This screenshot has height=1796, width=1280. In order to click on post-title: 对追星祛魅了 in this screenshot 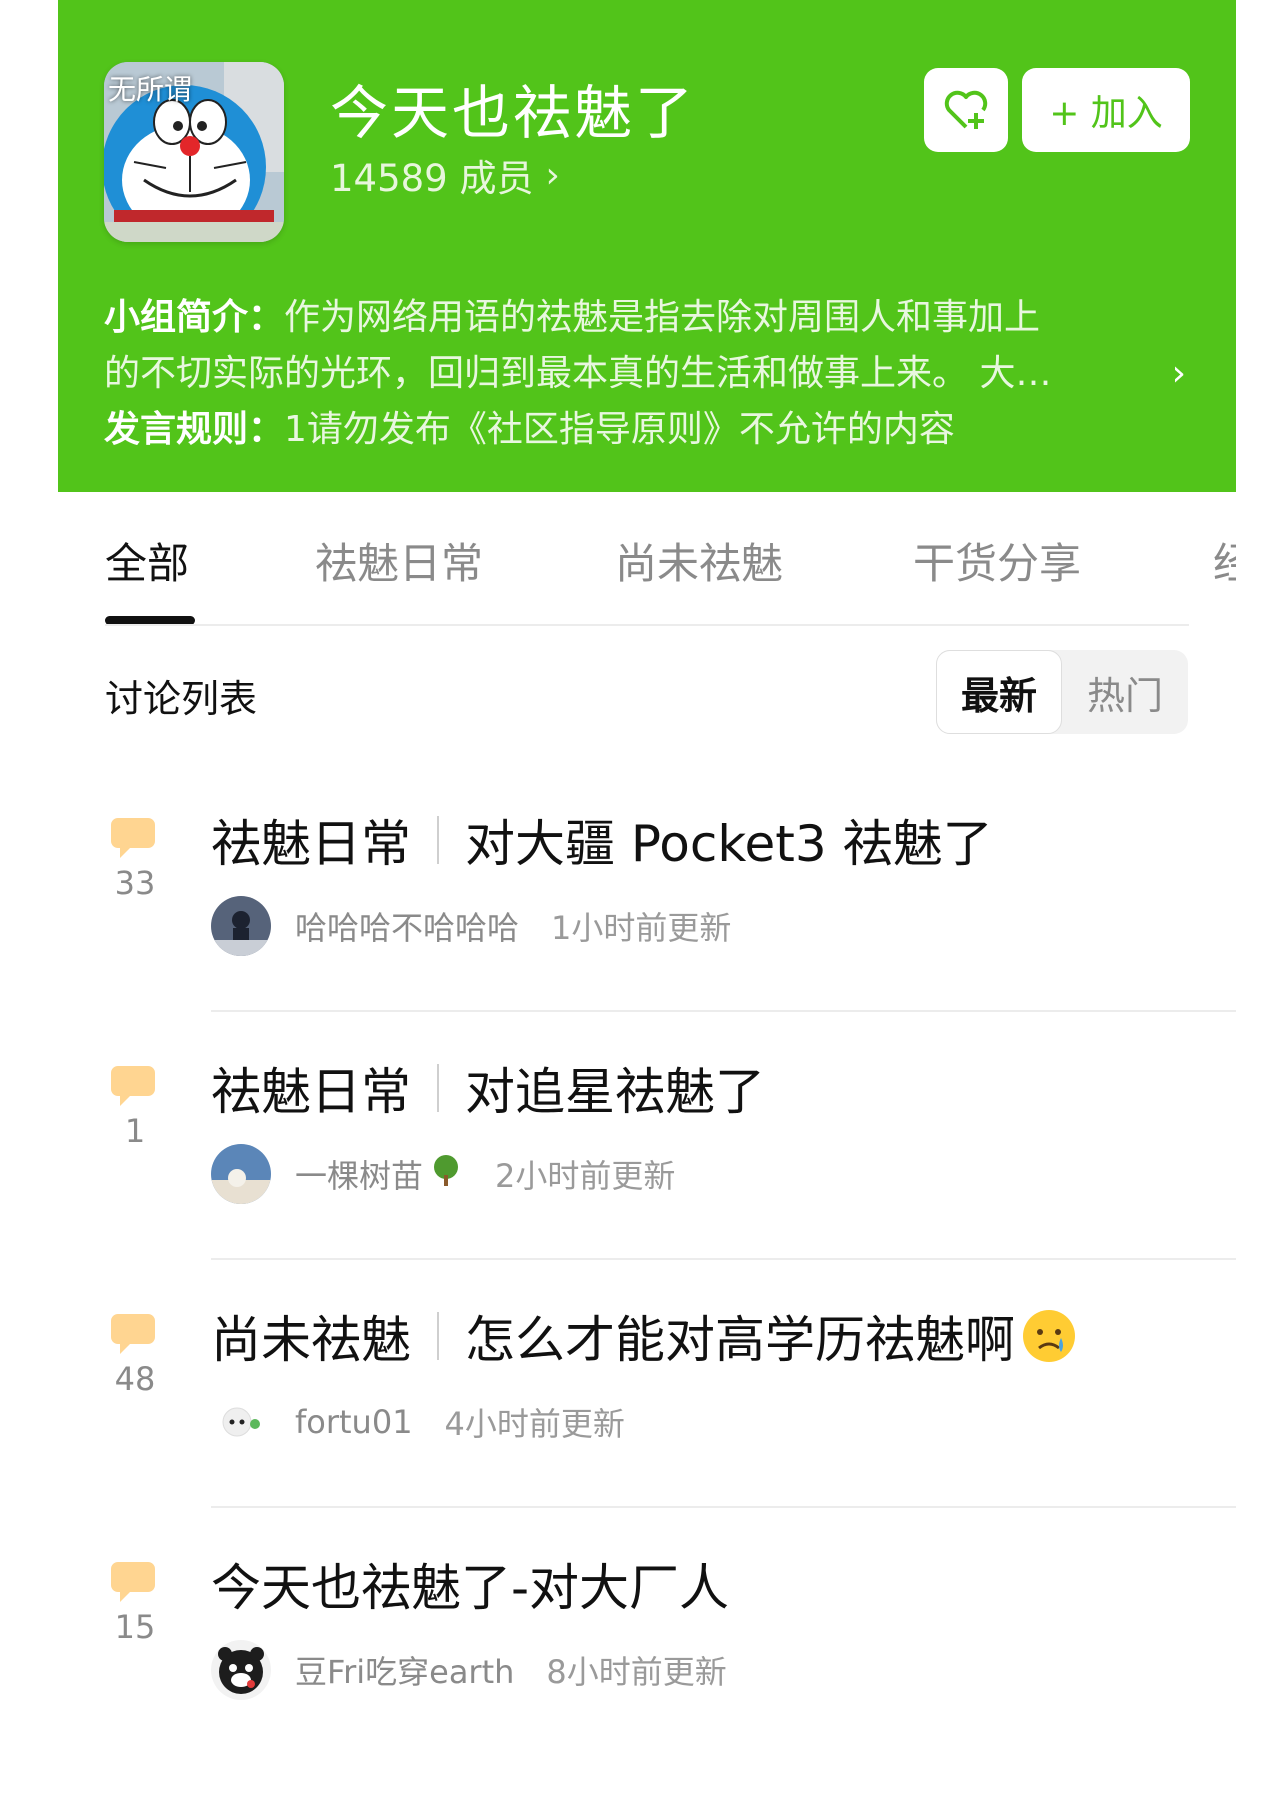, I will do `click(615, 1092)`.